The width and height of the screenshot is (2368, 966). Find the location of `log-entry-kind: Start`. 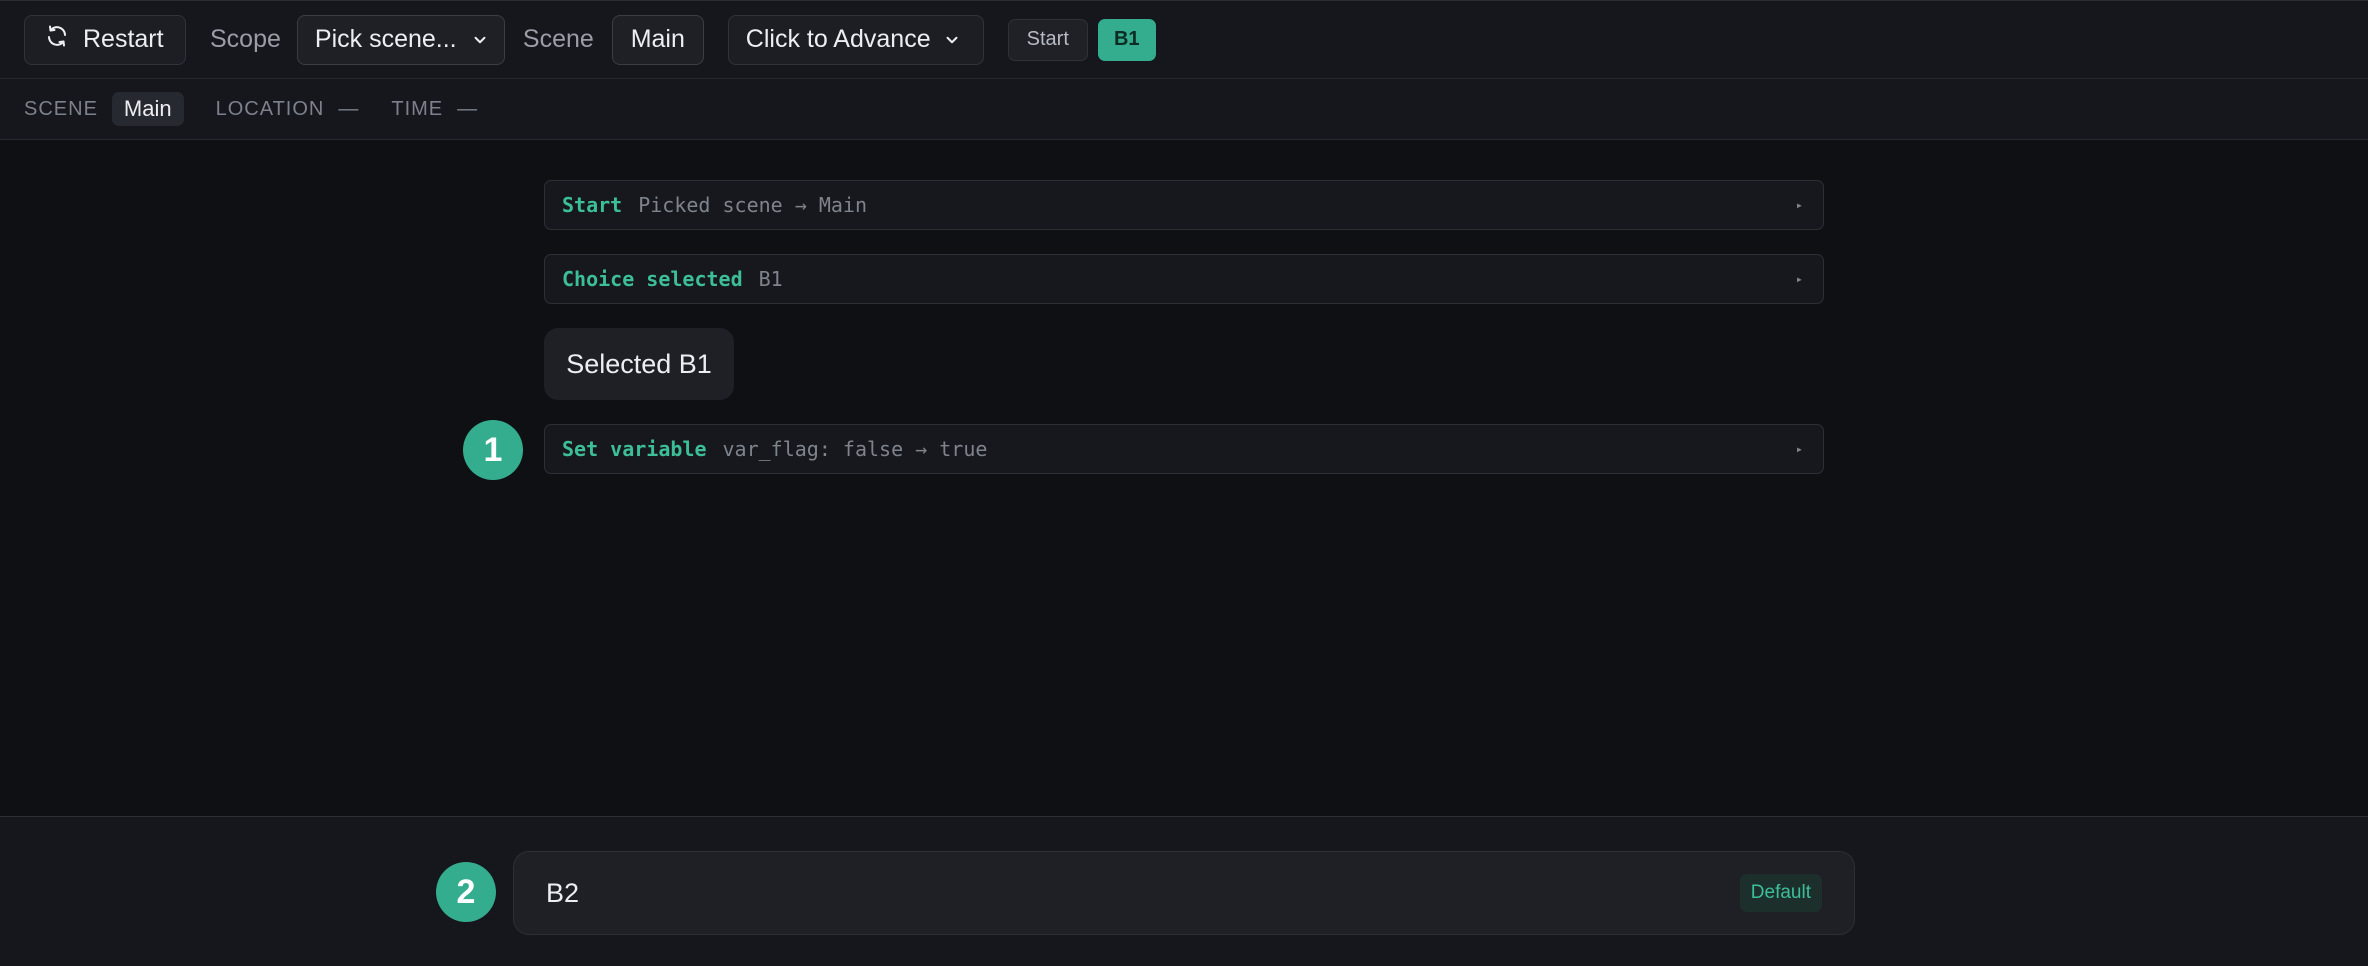

log-entry-kind: Start is located at coordinates (592, 205).